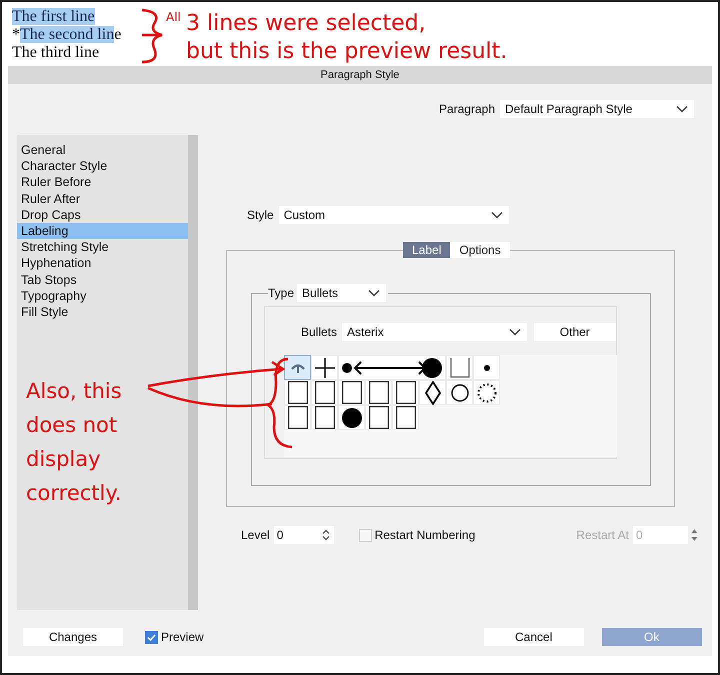 The height and width of the screenshot is (675, 720). I want to click on annotation-line: Also, this, so click(74, 391).